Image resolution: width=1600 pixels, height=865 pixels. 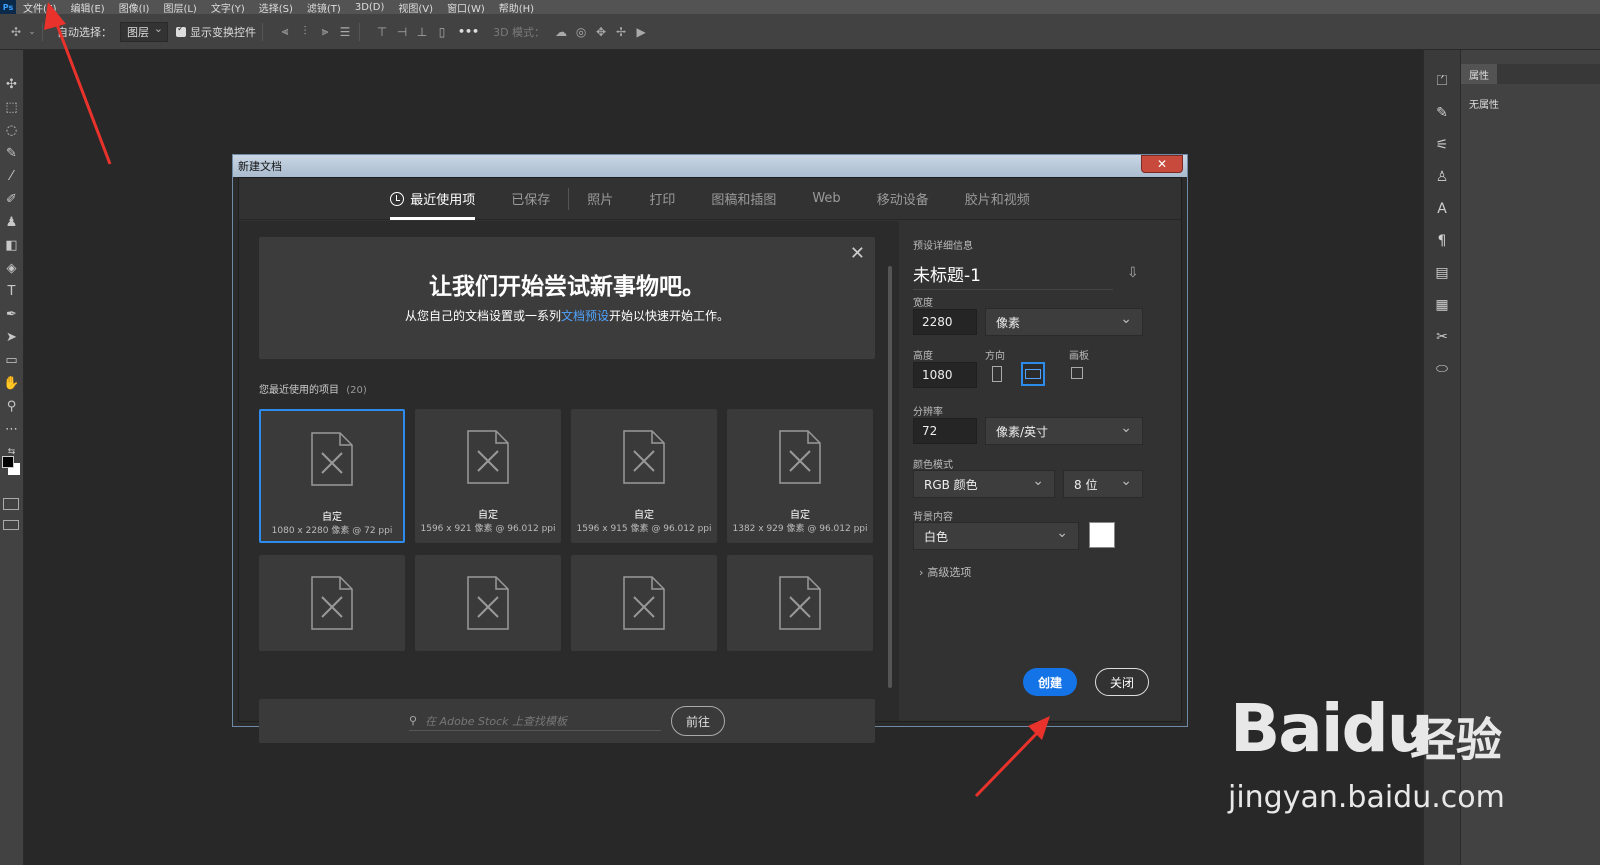 What do you see at coordinates (1442, 209) in the screenshot?
I see `character-panel-icon: A` at bounding box center [1442, 209].